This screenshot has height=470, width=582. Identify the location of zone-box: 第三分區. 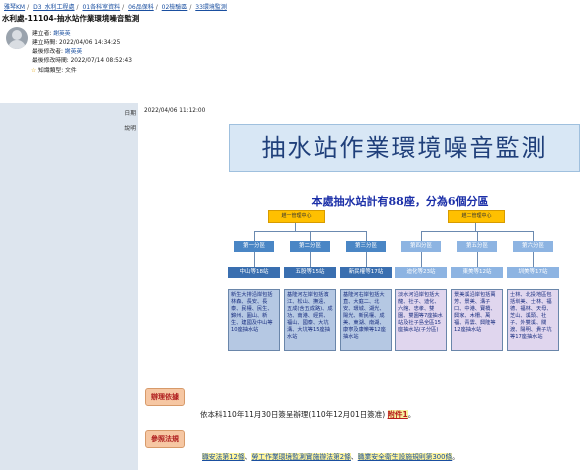
(366, 246).